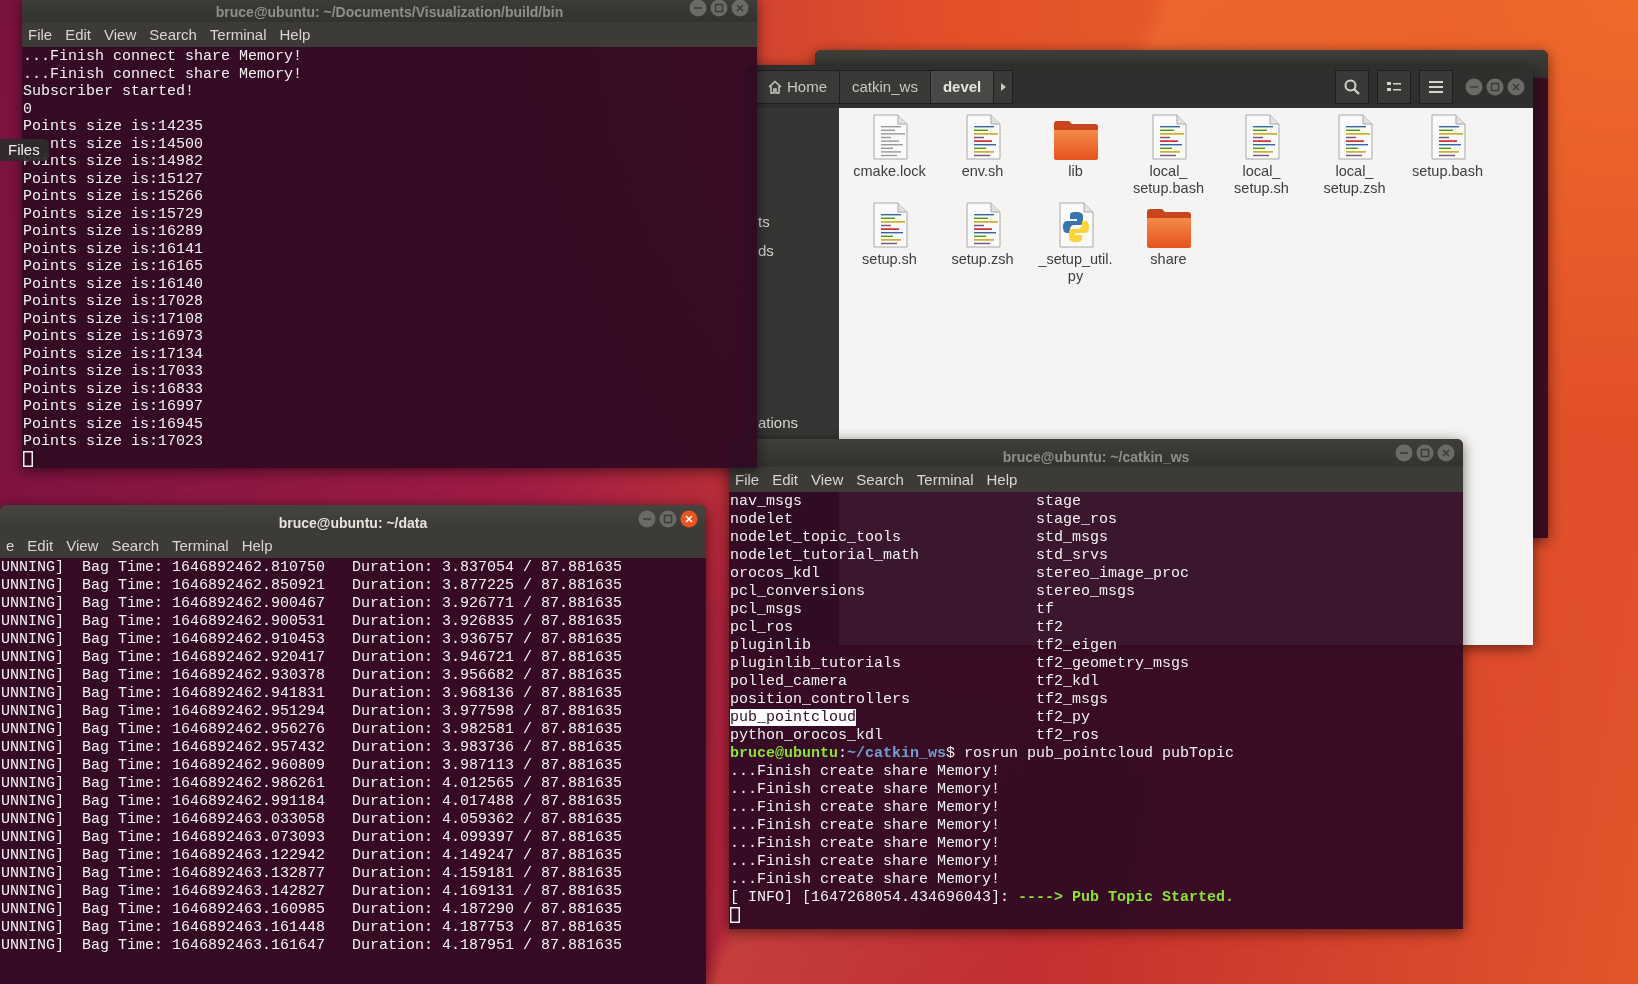 The width and height of the screenshot is (1638, 984). Describe the element at coordinates (312, 585) in the screenshot. I see `terminal-line: UNNING] Bag Time: 1646892462.850921 Duration: 3.877225 / 87.881635` at that location.